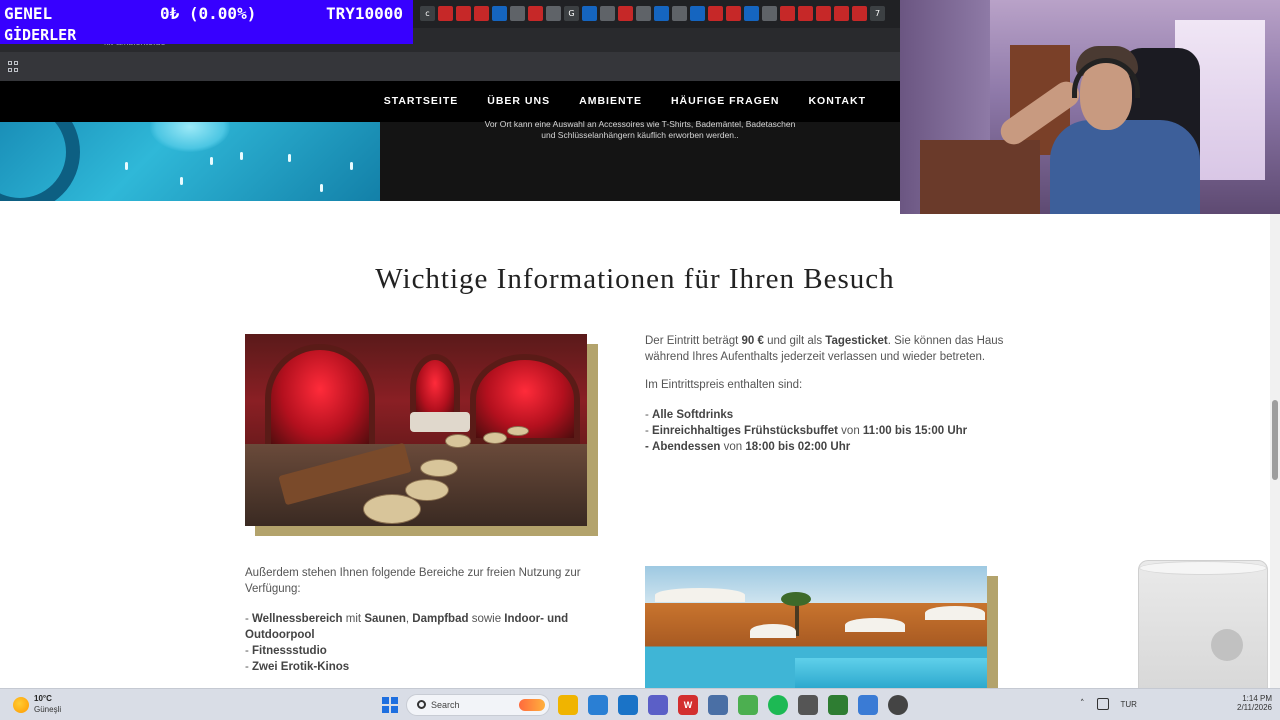 The width and height of the screenshot is (1280, 720). Describe the element at coordinates (1227, 645) in the screenshot. I see `glass-button` at that location.